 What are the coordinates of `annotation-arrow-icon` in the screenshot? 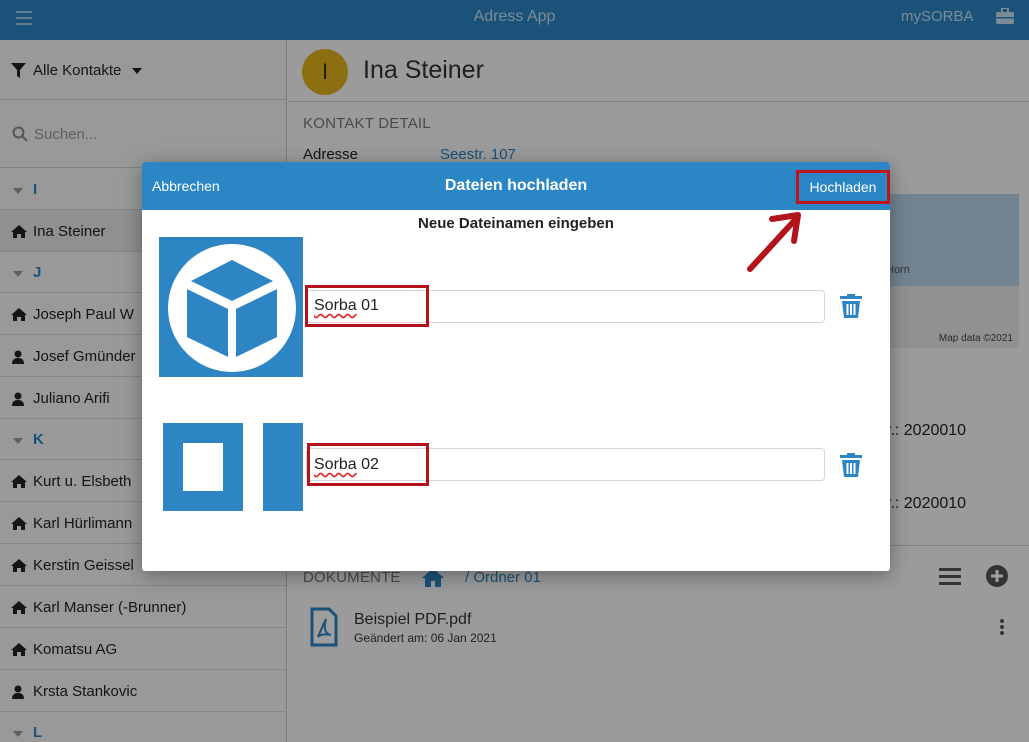 It's located at (774, 242).